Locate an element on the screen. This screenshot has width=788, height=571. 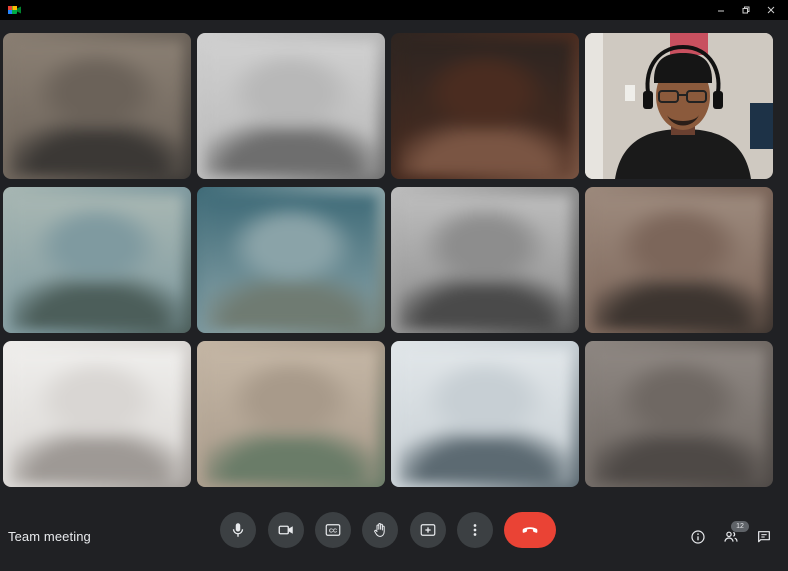
participant-video is located at coordinates (679, 106).